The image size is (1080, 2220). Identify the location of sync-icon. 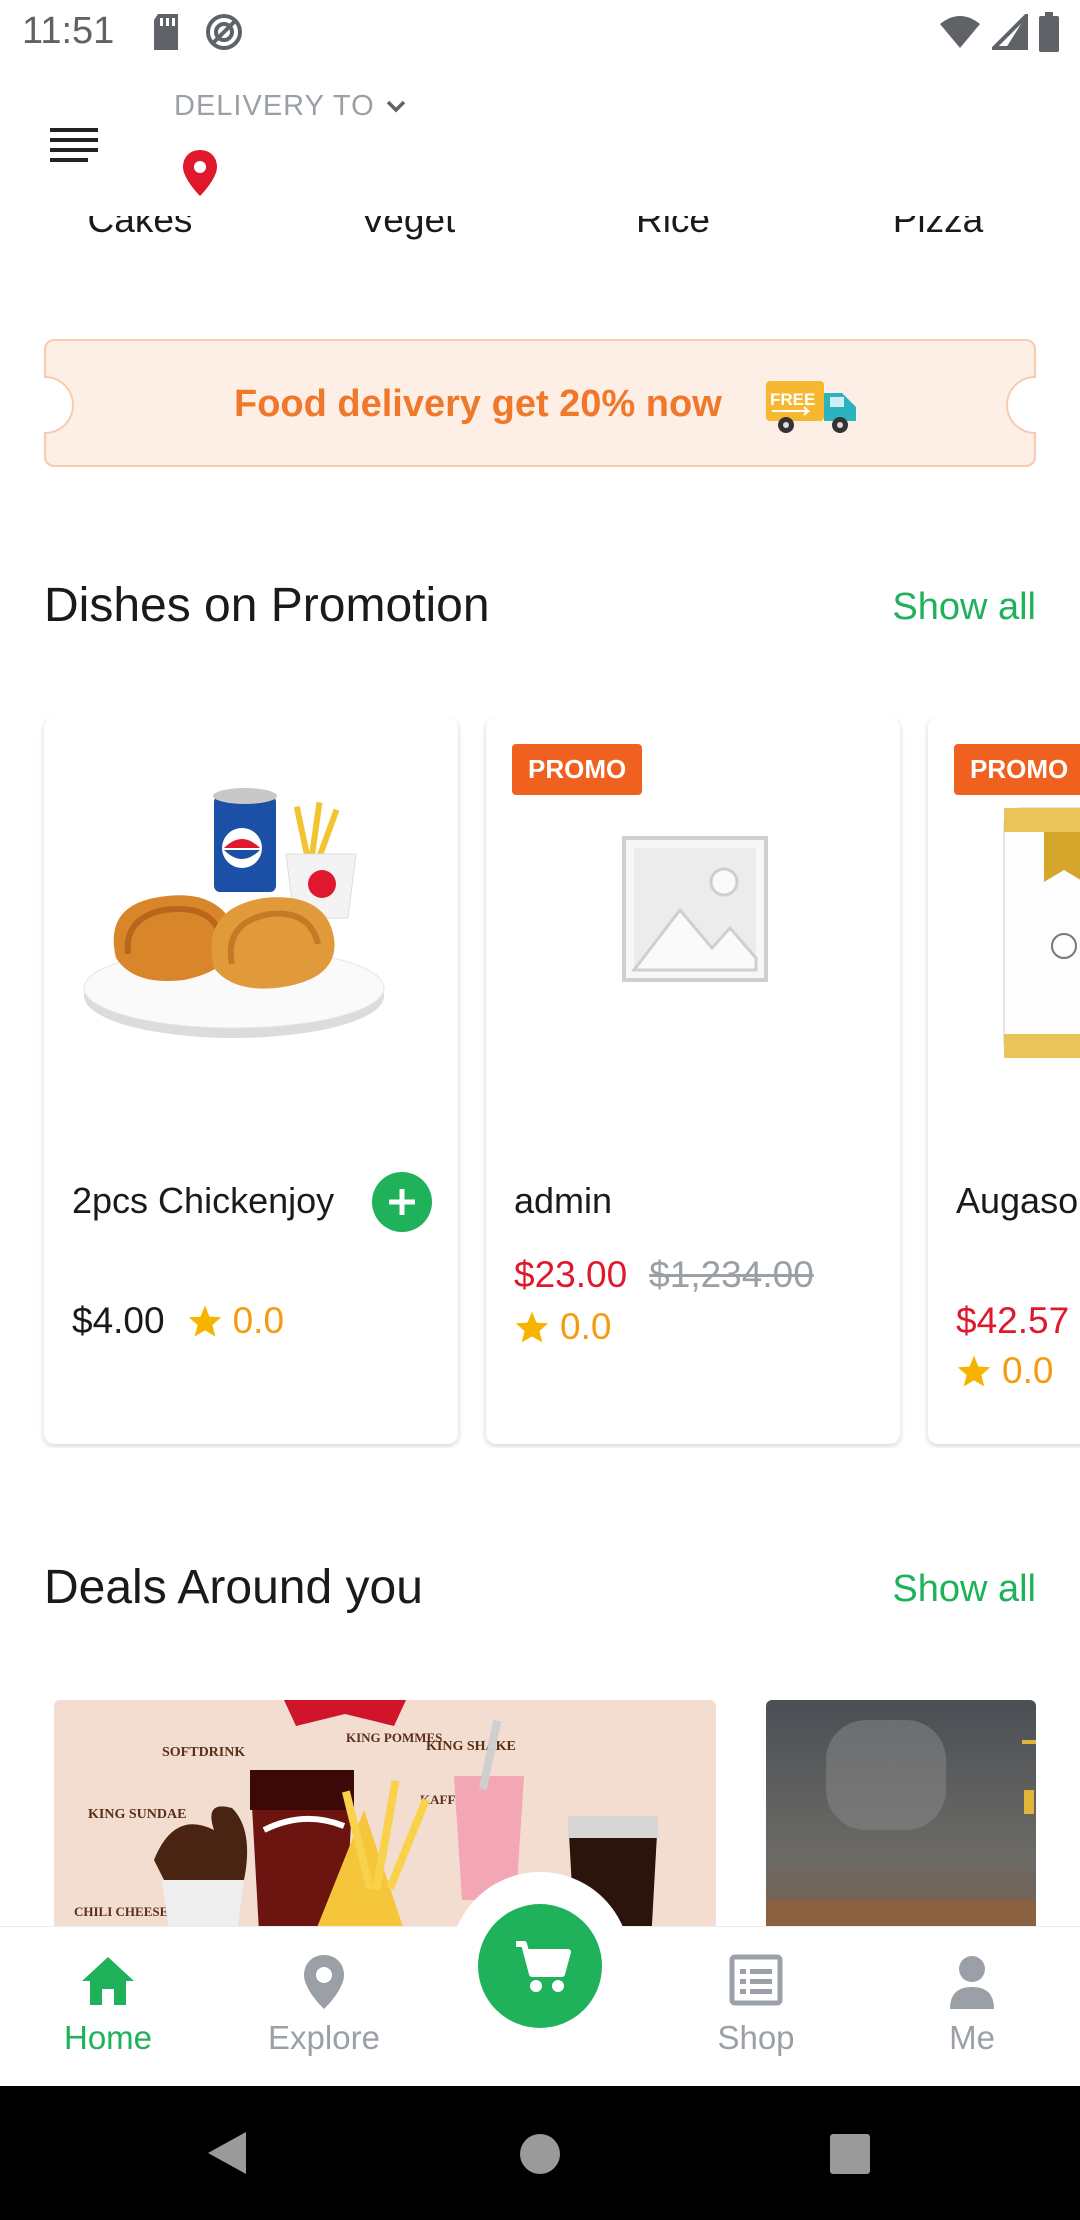
(224, 32).